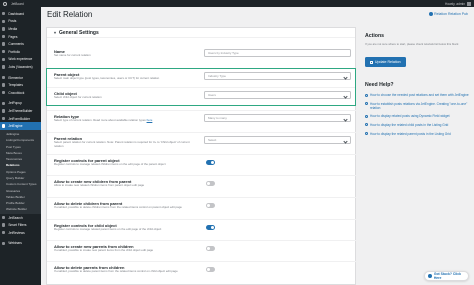 The height and width of the screenshot is (285, 474). I want to click on sidebar-item-jetsearch: JetSearch, so click(20, 218).